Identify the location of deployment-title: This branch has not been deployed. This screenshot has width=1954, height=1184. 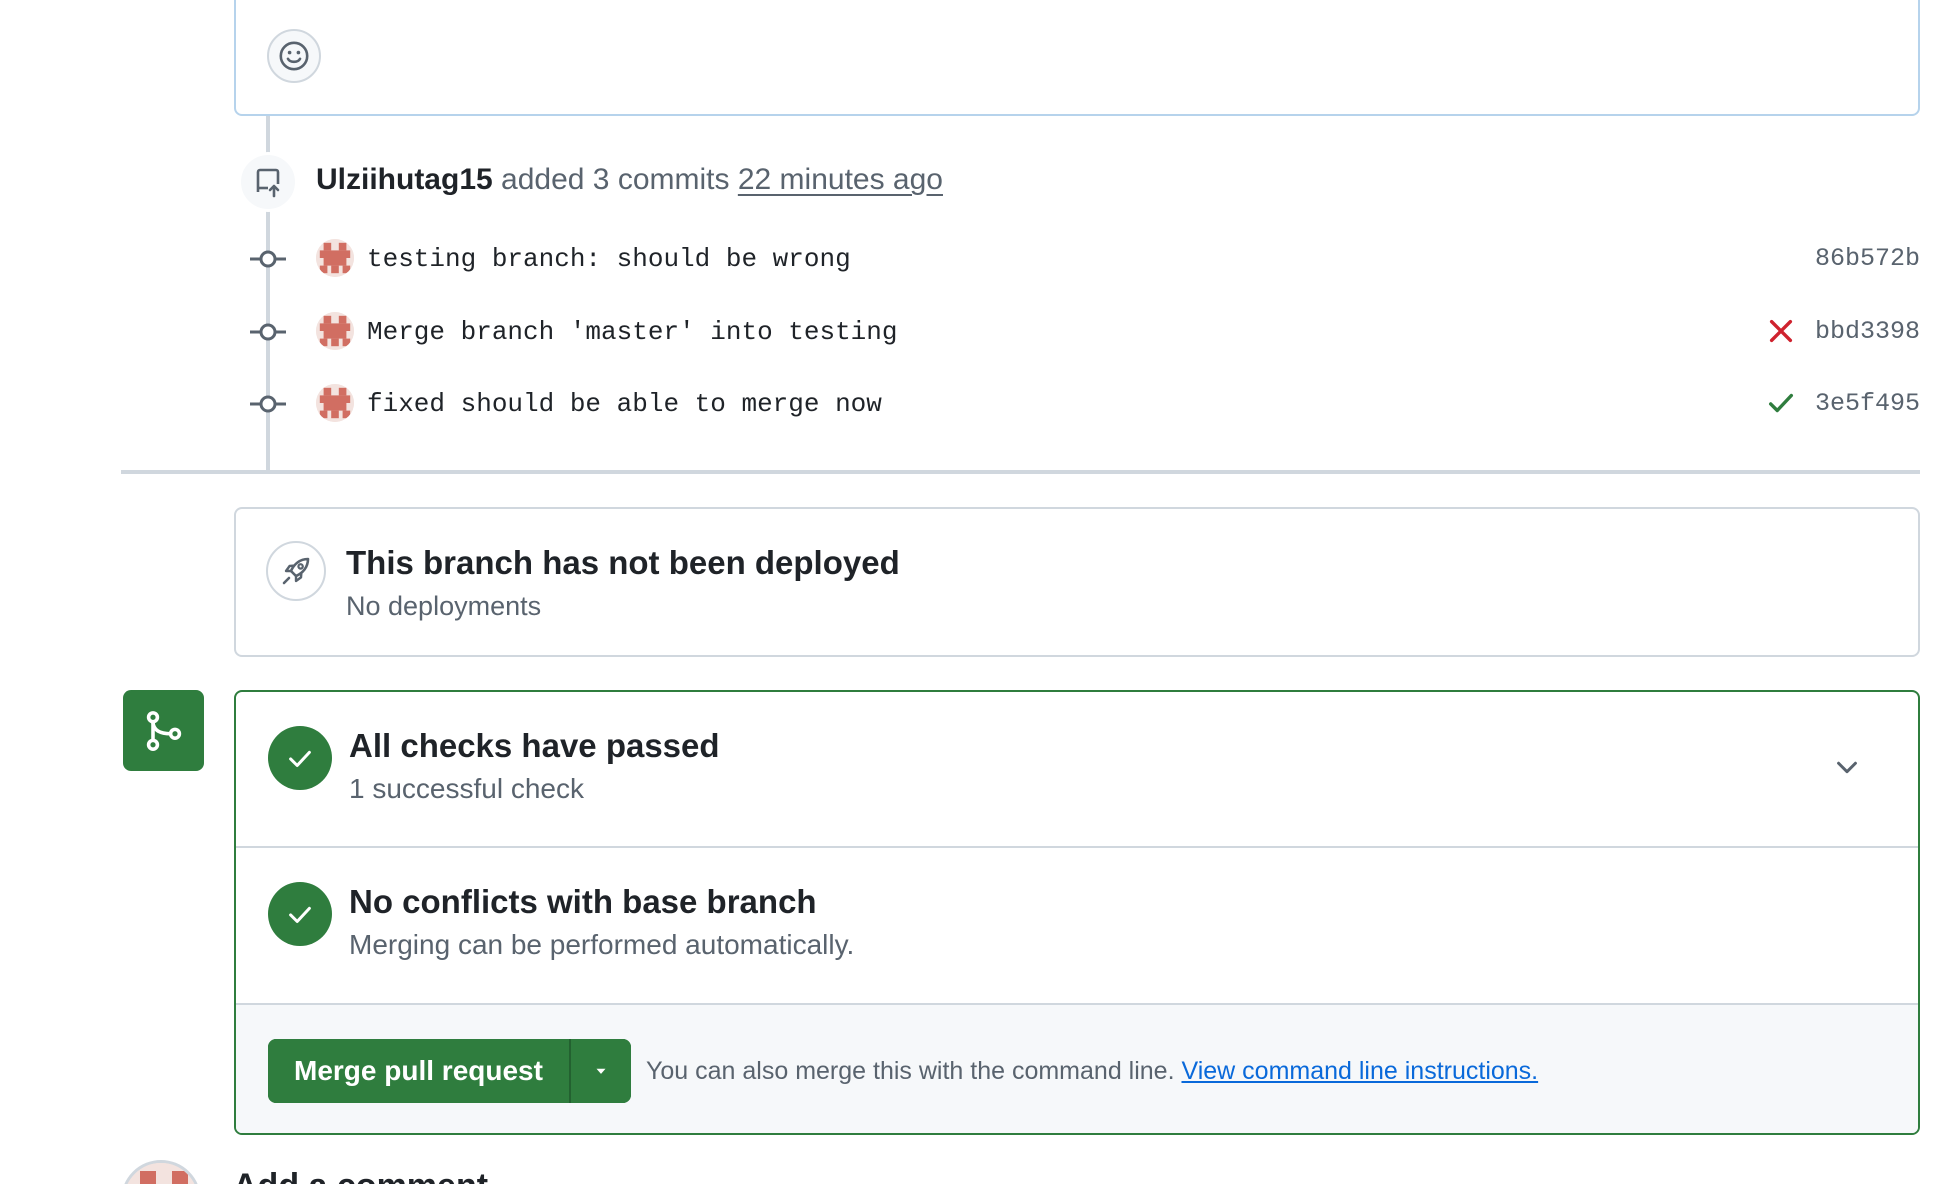
(623, 562).